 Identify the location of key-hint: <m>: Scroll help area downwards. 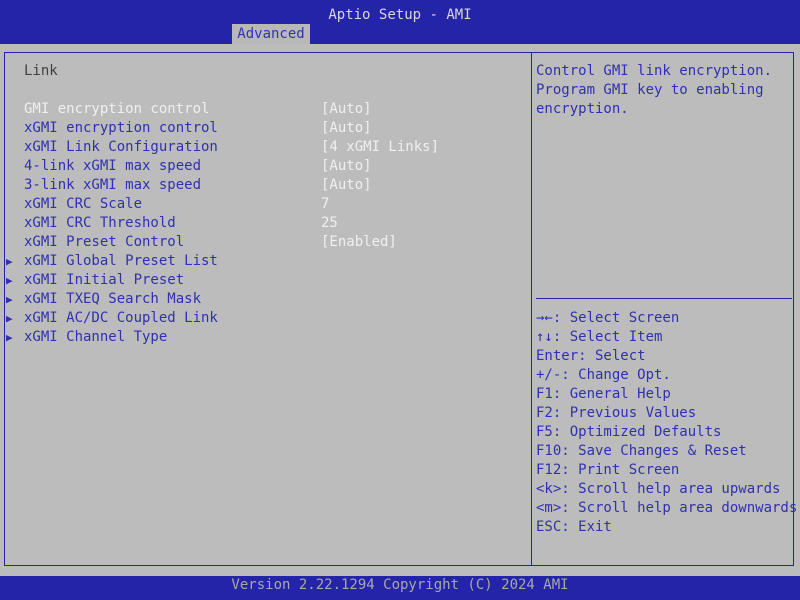
(664, 508).